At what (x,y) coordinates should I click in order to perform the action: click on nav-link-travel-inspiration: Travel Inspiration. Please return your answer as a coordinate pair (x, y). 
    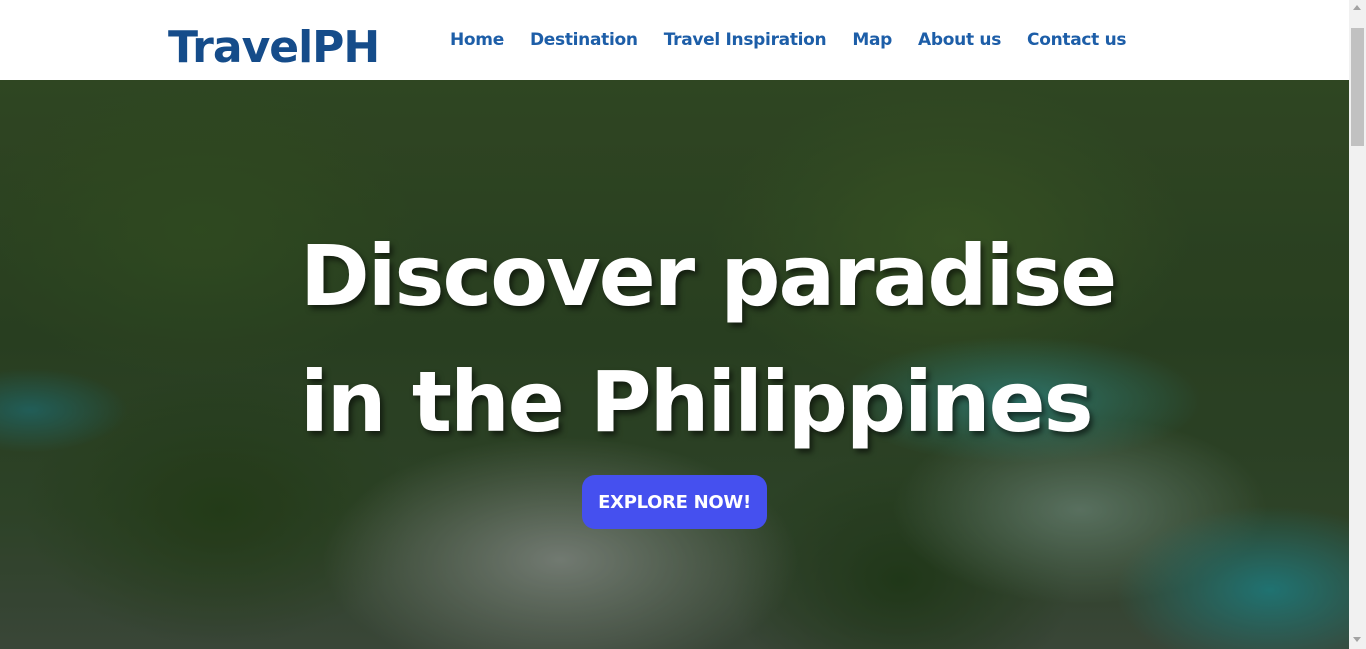
    Looking at the image, I should click on (745, 40).